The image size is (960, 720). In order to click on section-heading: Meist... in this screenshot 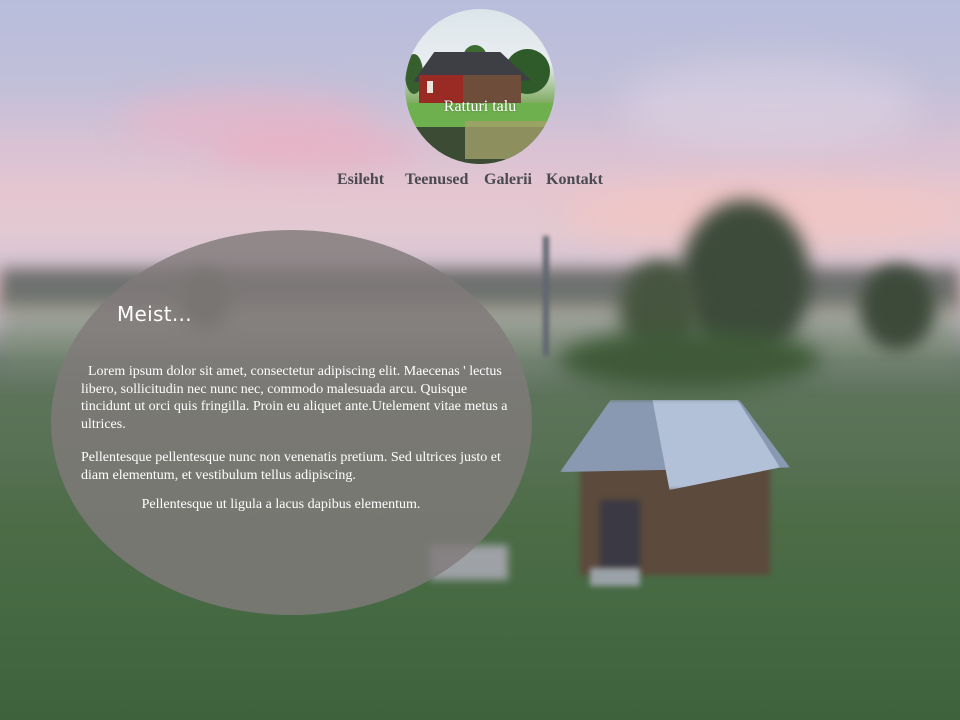, I will do `click(154, 314)`.